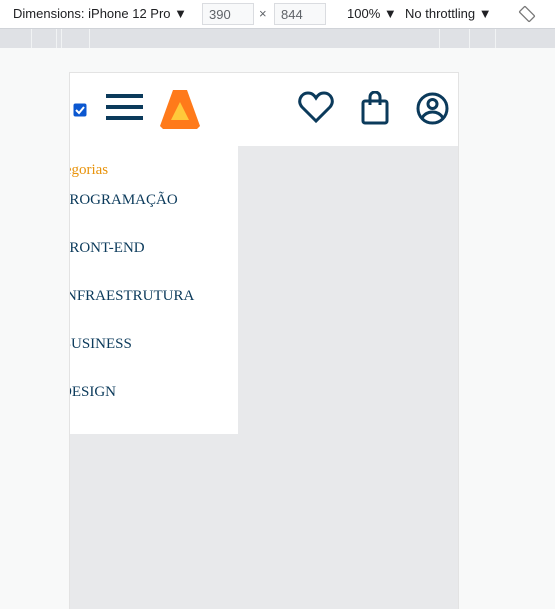 This screenshot has height=609, width=555. Describe the element at coordinates (316, 107) in the screenshot. I see `heart-icon` at that location.